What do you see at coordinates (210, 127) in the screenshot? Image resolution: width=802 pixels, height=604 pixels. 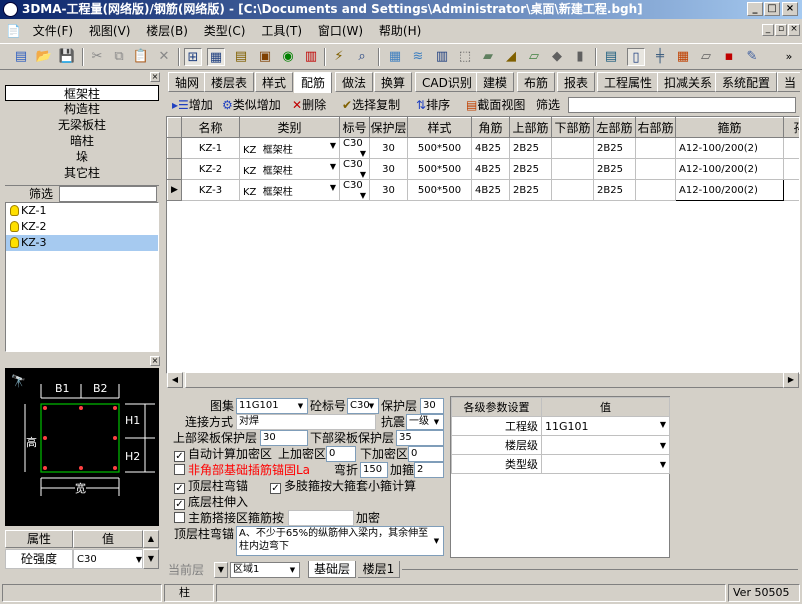 I see `col-name: 名称` at bounding box center [210, 127].